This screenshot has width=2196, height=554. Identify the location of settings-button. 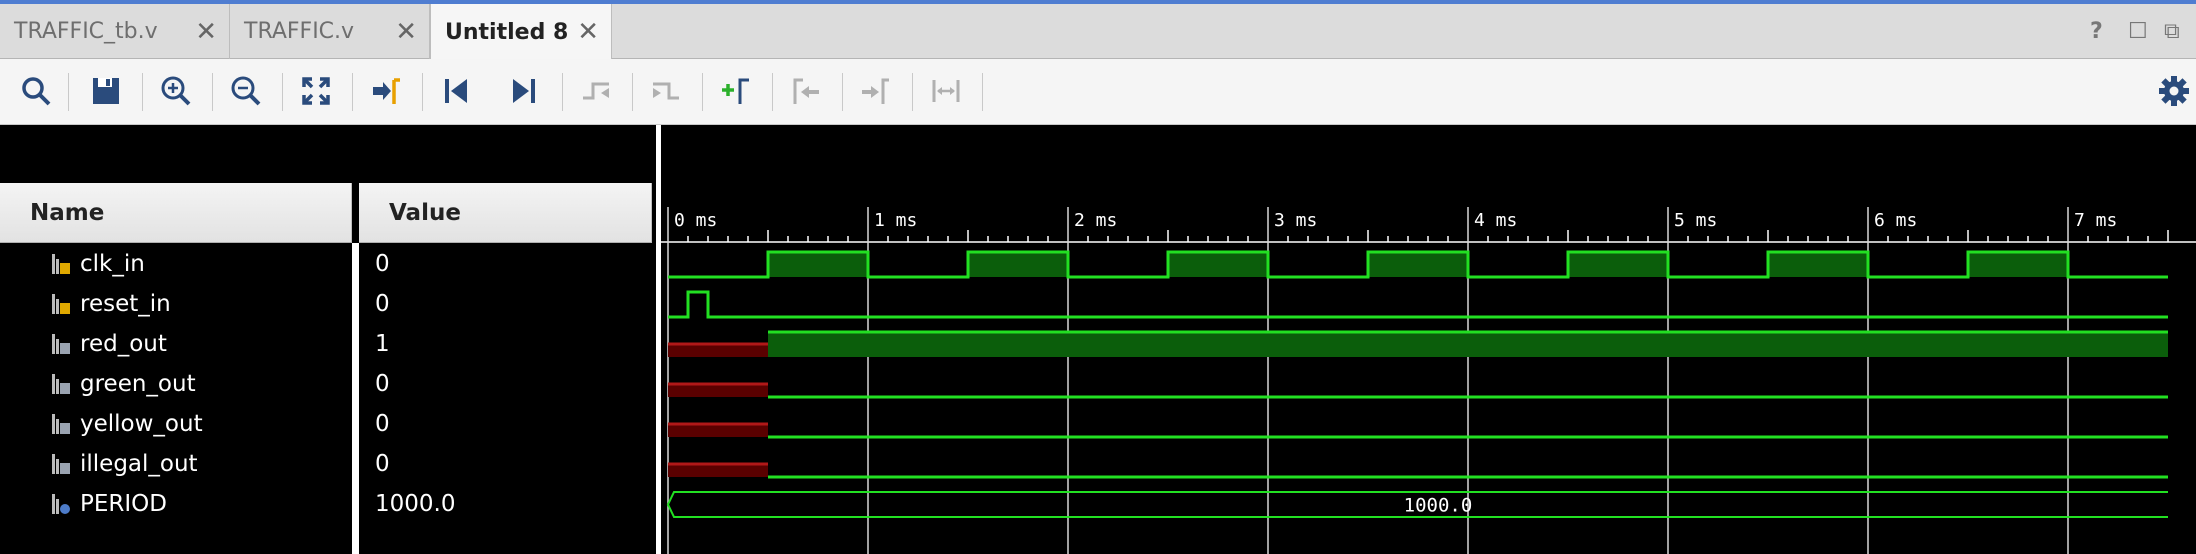
(2174, 91).